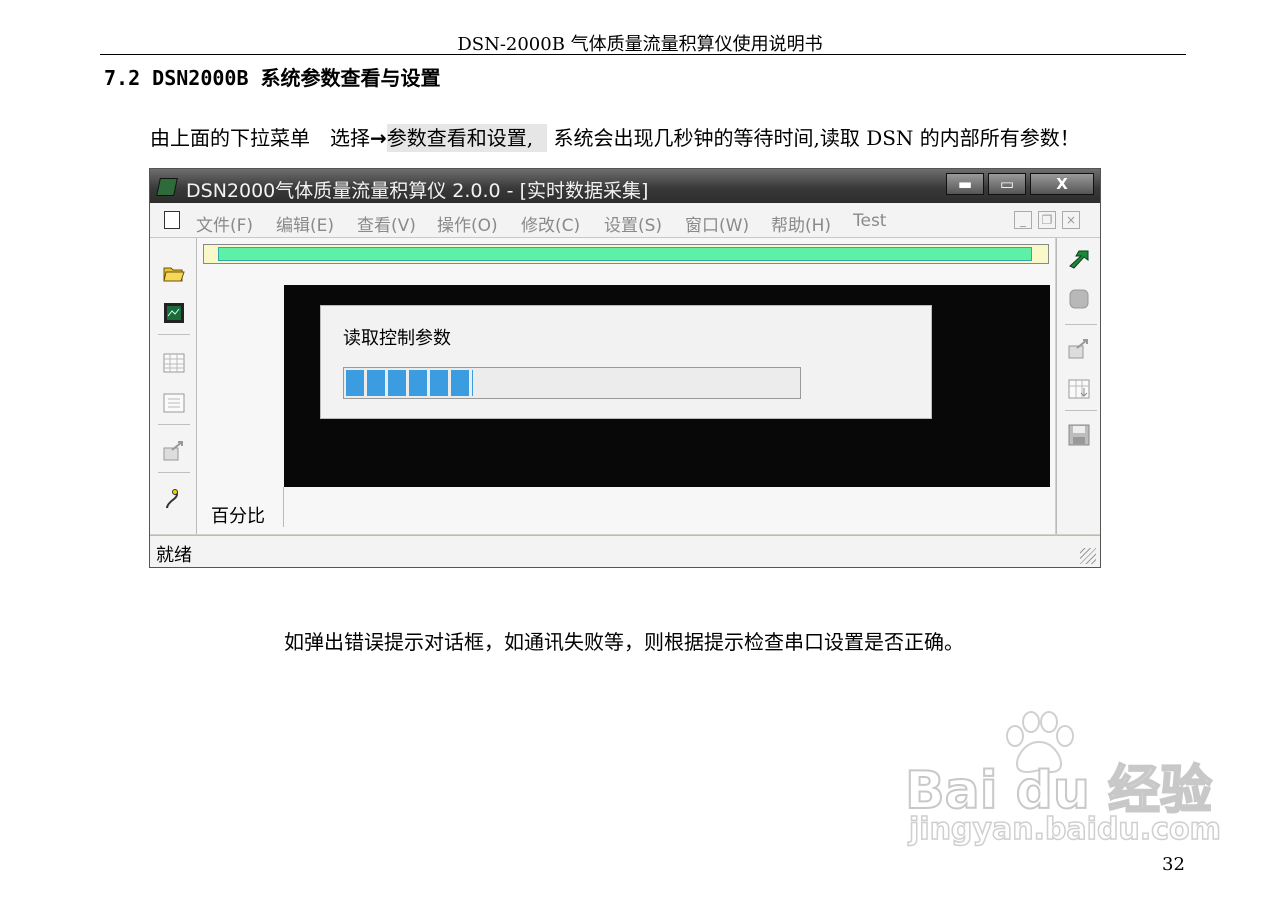 The width and height of the screenshot is (1280, 902). Describe the element at coordinates (174, 363) in the screenshot. I see `table-icon` at that location.